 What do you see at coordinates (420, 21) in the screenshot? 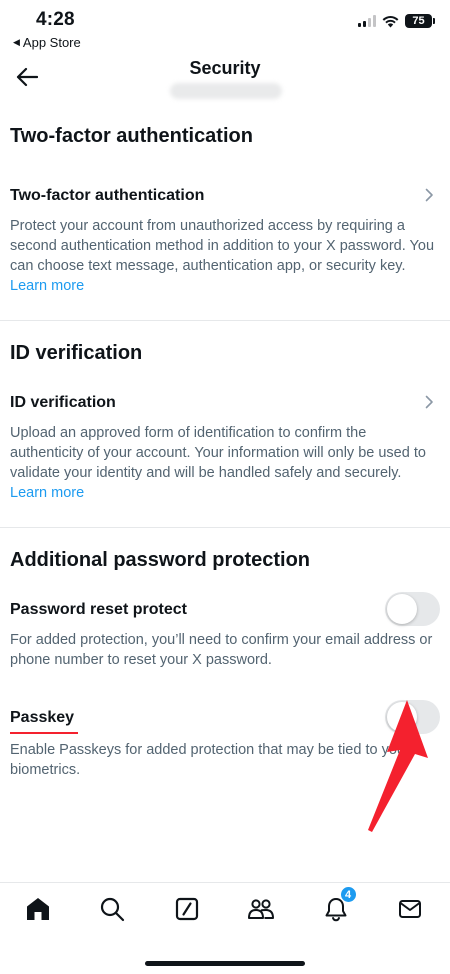
I see `battery-icon: 75` at bounding box center [420, 21].